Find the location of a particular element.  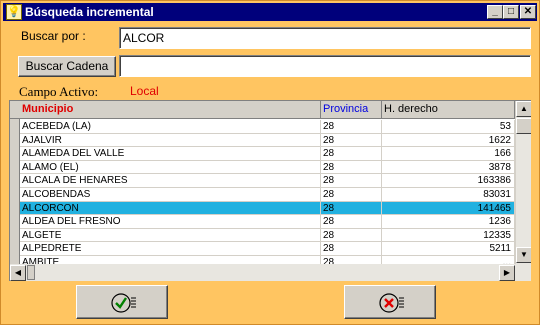

horizontal-scrollbar: ◀ ▶ is located at coordinates (270, 272).